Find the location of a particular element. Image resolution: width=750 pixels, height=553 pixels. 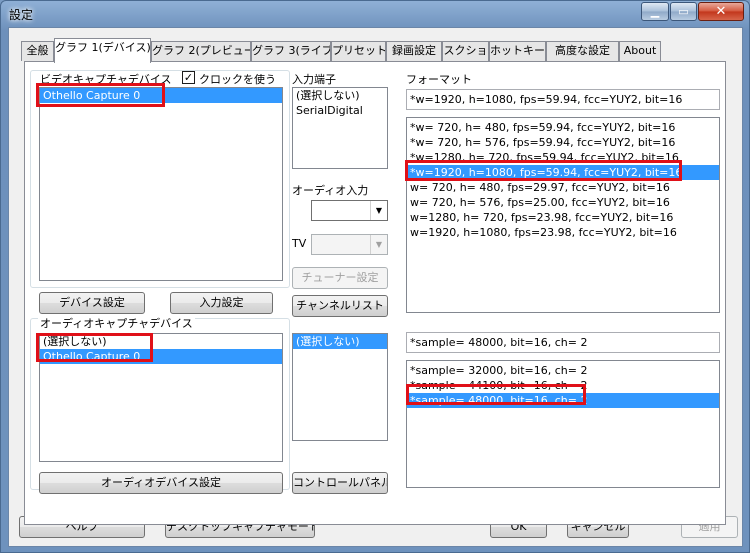

audio-device-list: (選択しない) Othello Capture 0 is located at coordinates (161, 397).